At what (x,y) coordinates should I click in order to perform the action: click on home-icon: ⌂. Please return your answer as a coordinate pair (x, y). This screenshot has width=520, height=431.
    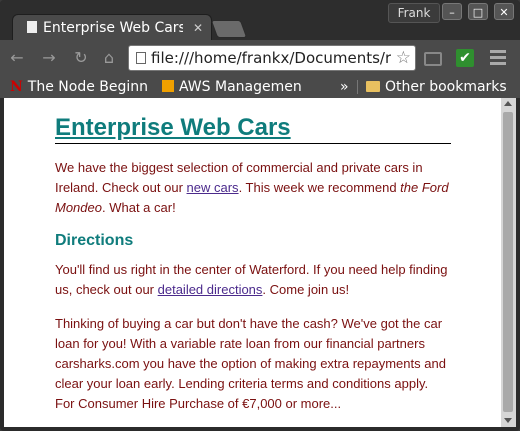
    Looking at the image, I should click on (109, 58).